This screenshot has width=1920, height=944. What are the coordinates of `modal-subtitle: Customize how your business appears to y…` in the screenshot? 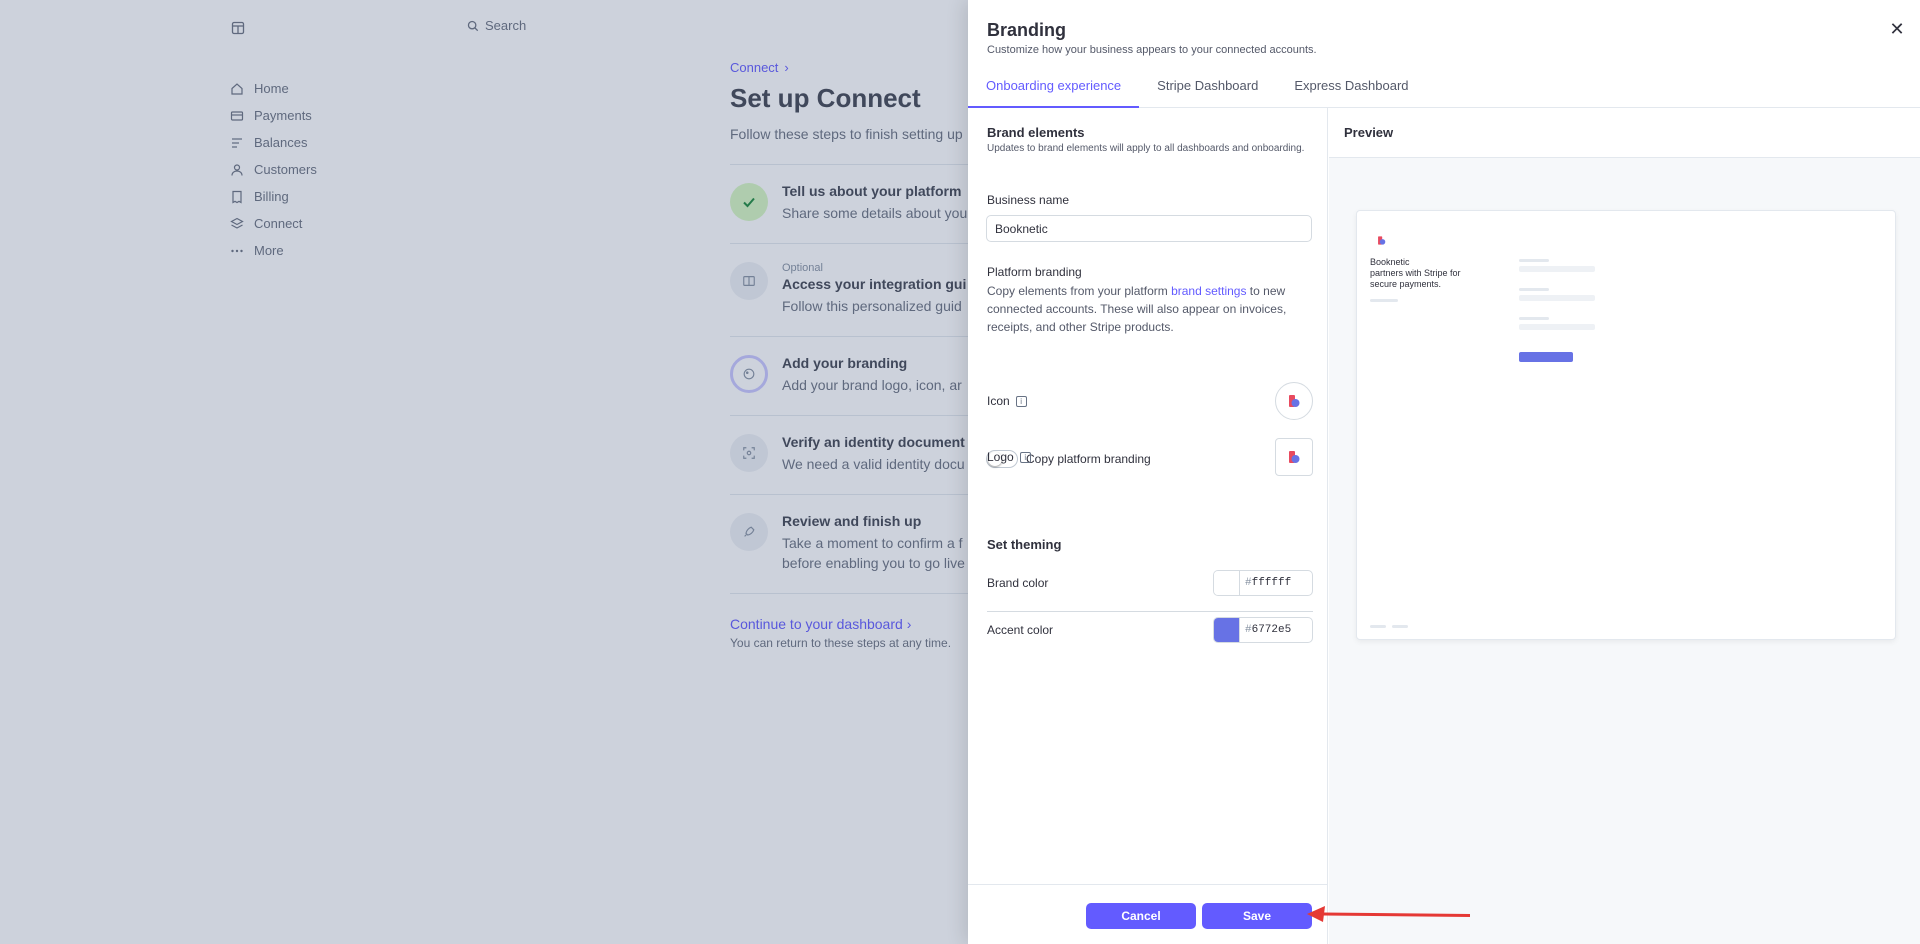 It's located at (1152, 50).